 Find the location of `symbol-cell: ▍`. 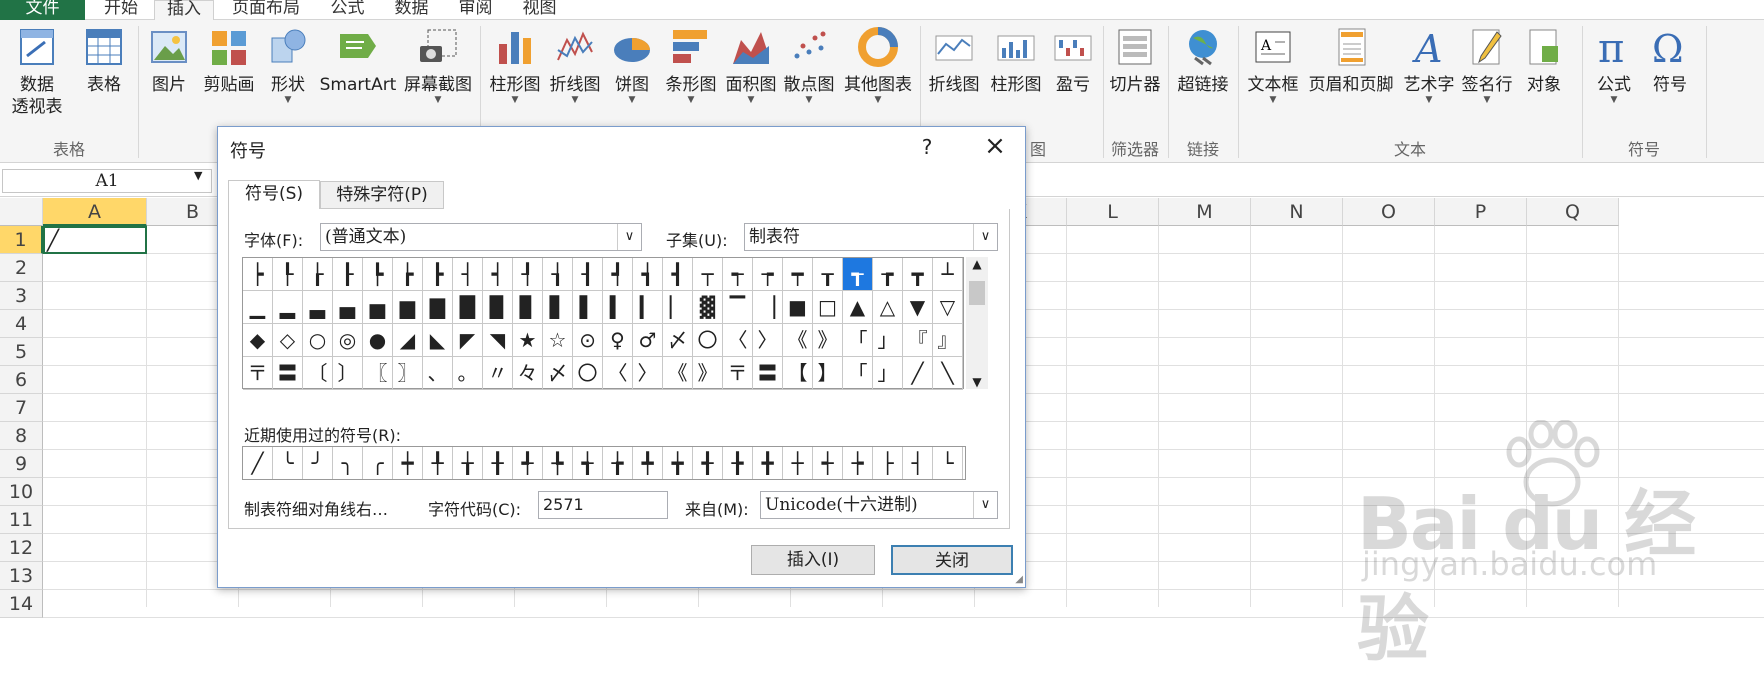

symbol-cell: ▍ is located at coordinates (618, 307).